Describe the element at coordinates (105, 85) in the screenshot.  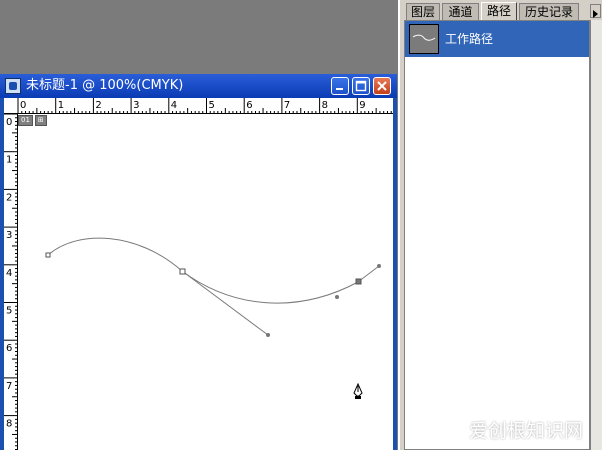
I see `document-title: 未标题-1 @ 100%(CMYK)` at that location.